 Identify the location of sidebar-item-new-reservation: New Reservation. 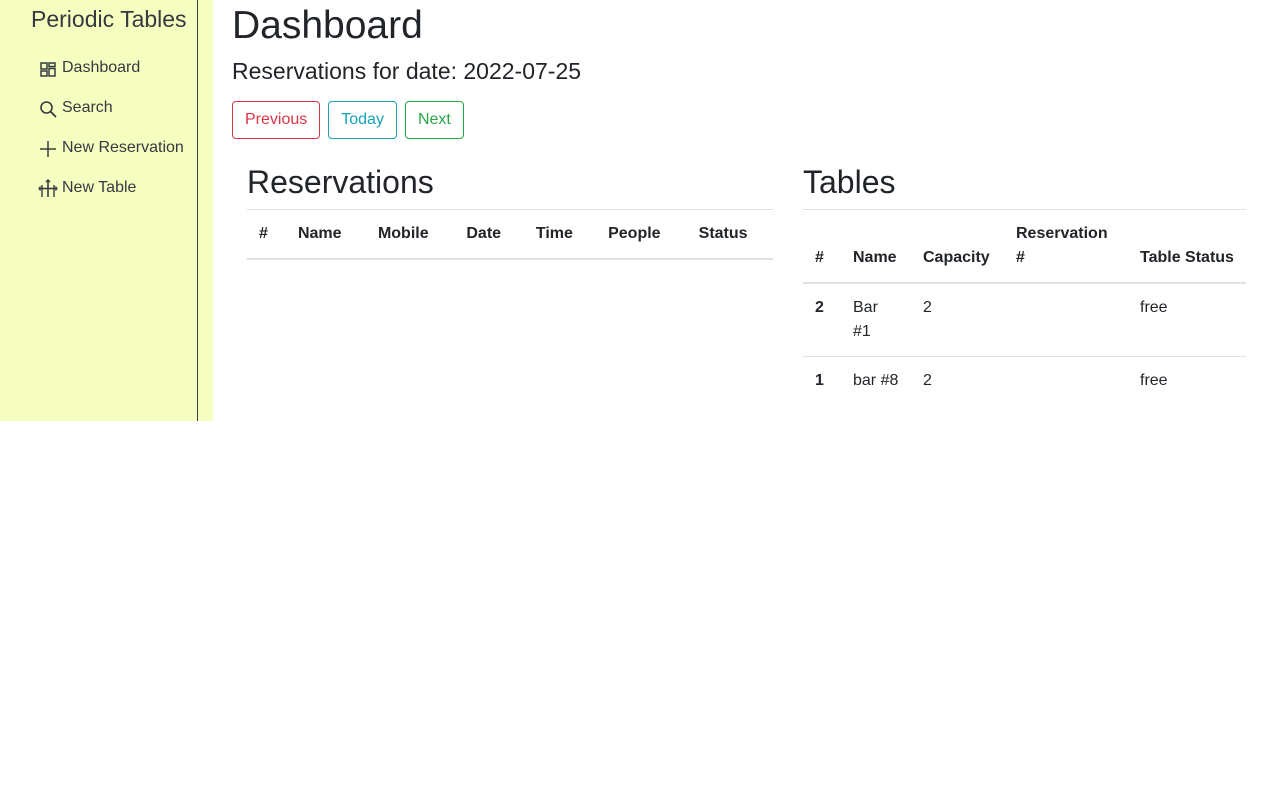
(111, 148).